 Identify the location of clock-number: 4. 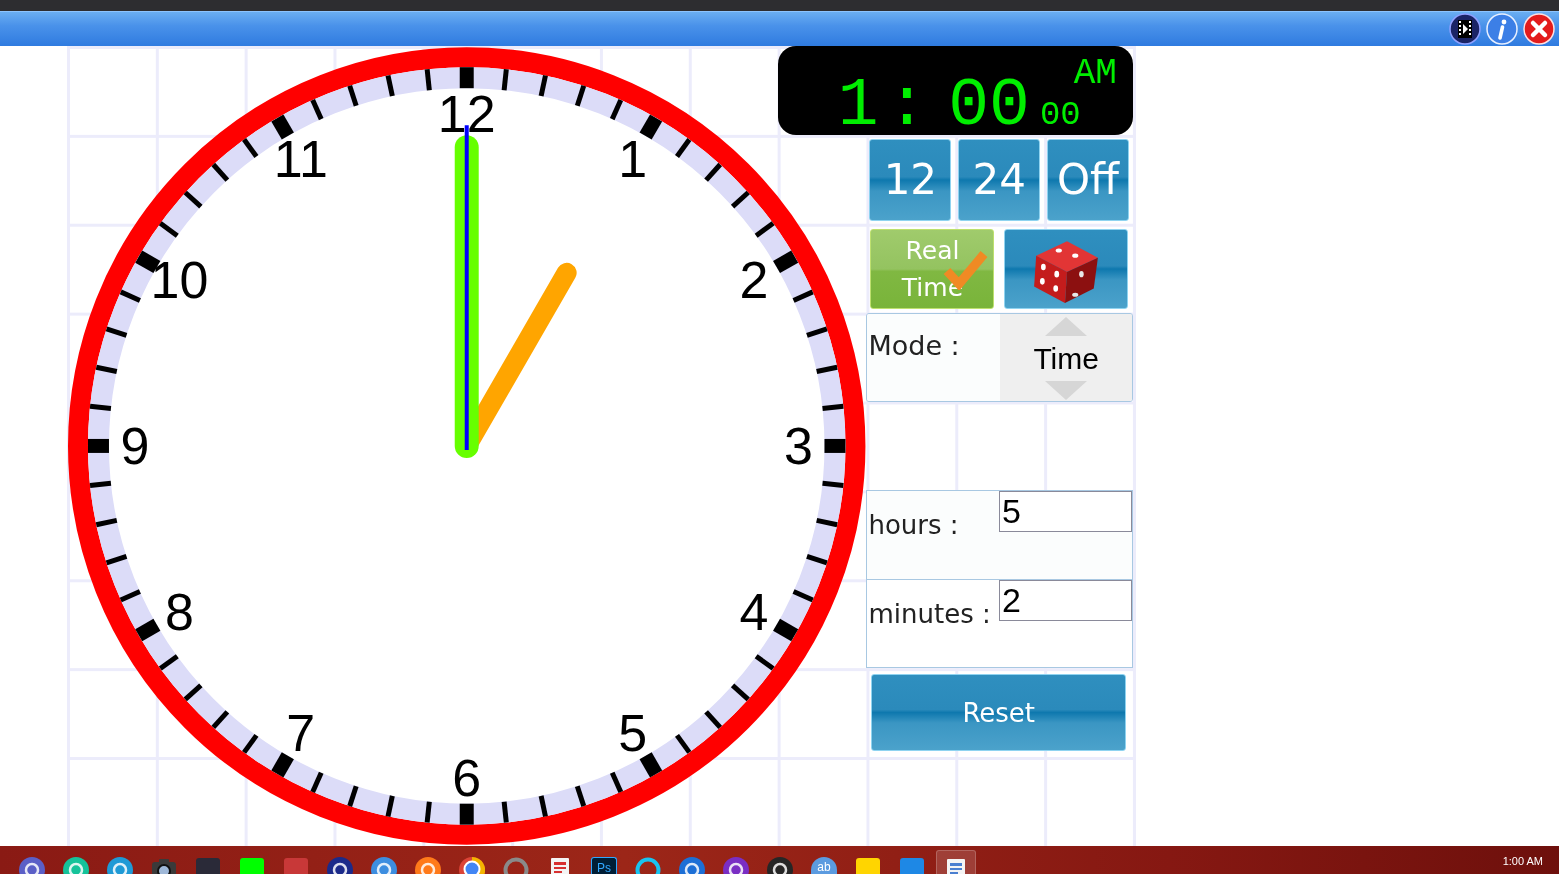
(754, 611).